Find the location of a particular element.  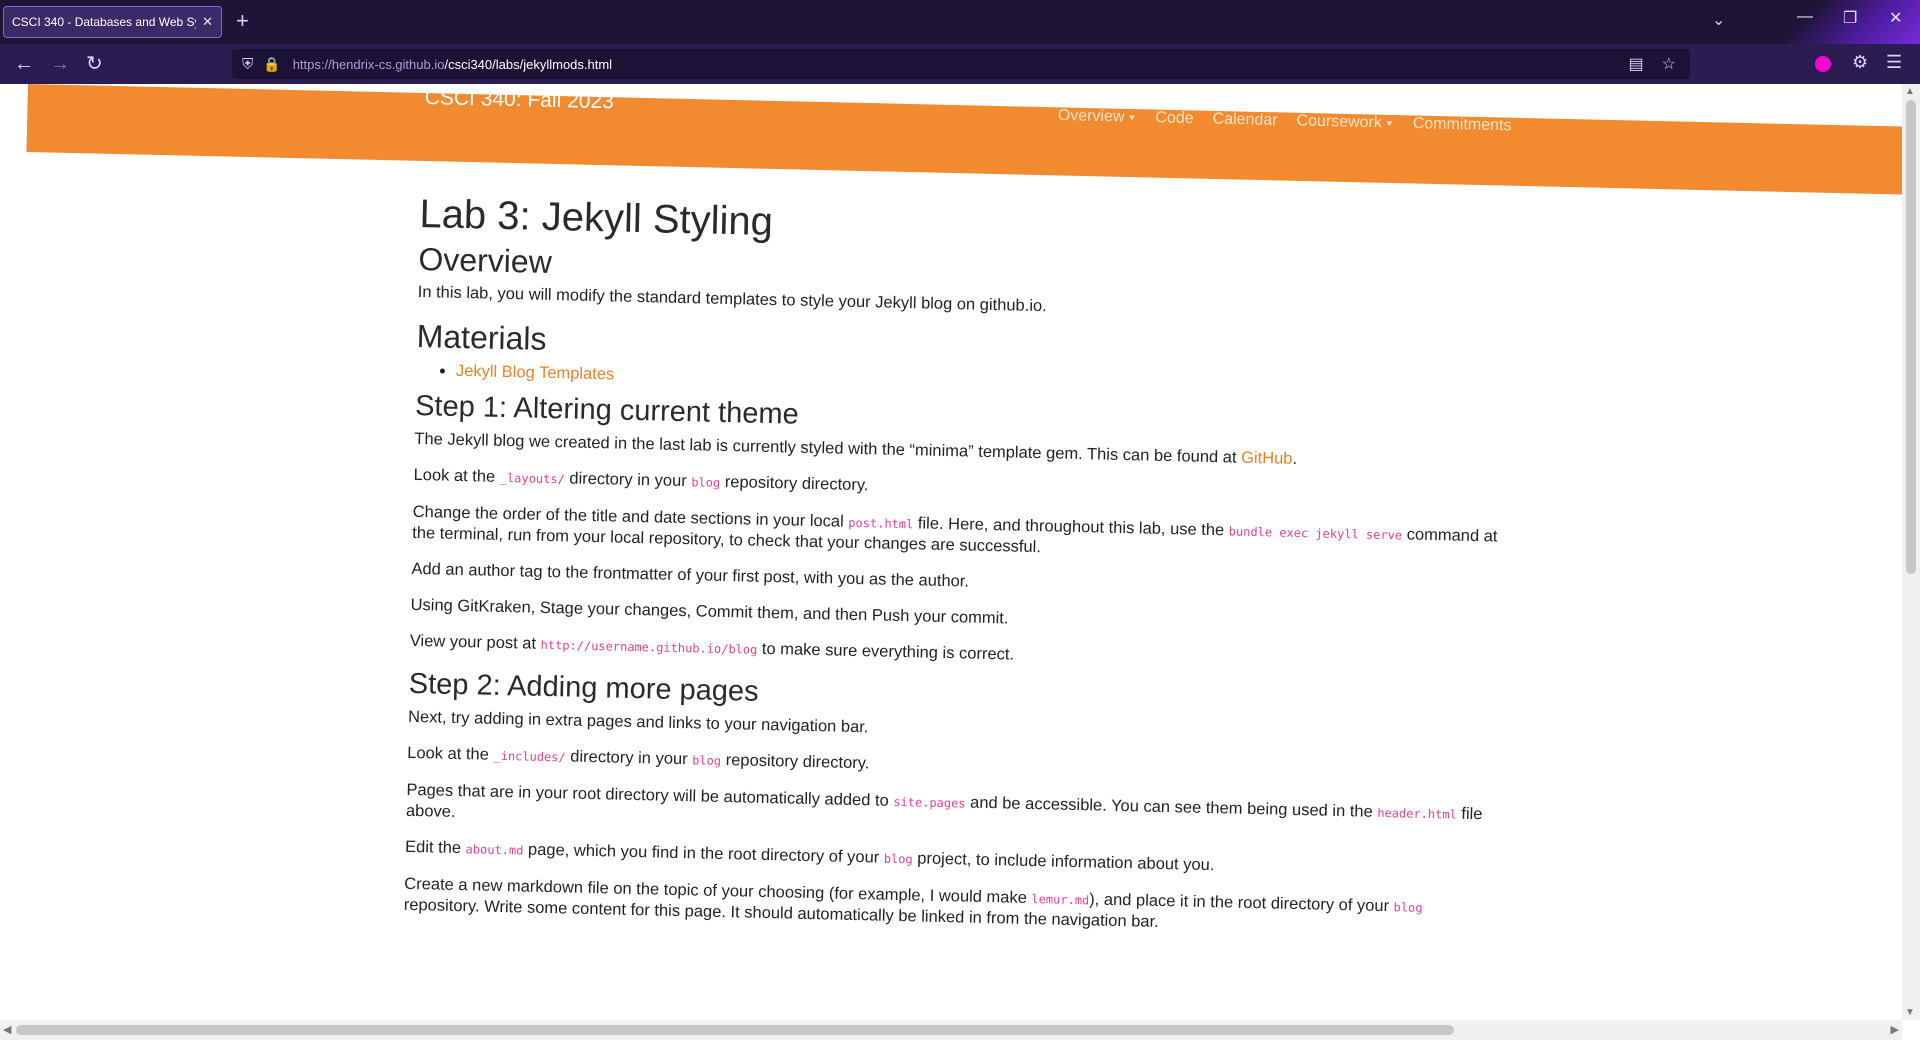

horizontal-scroll-thumb is located at coordinates (735, 1030).